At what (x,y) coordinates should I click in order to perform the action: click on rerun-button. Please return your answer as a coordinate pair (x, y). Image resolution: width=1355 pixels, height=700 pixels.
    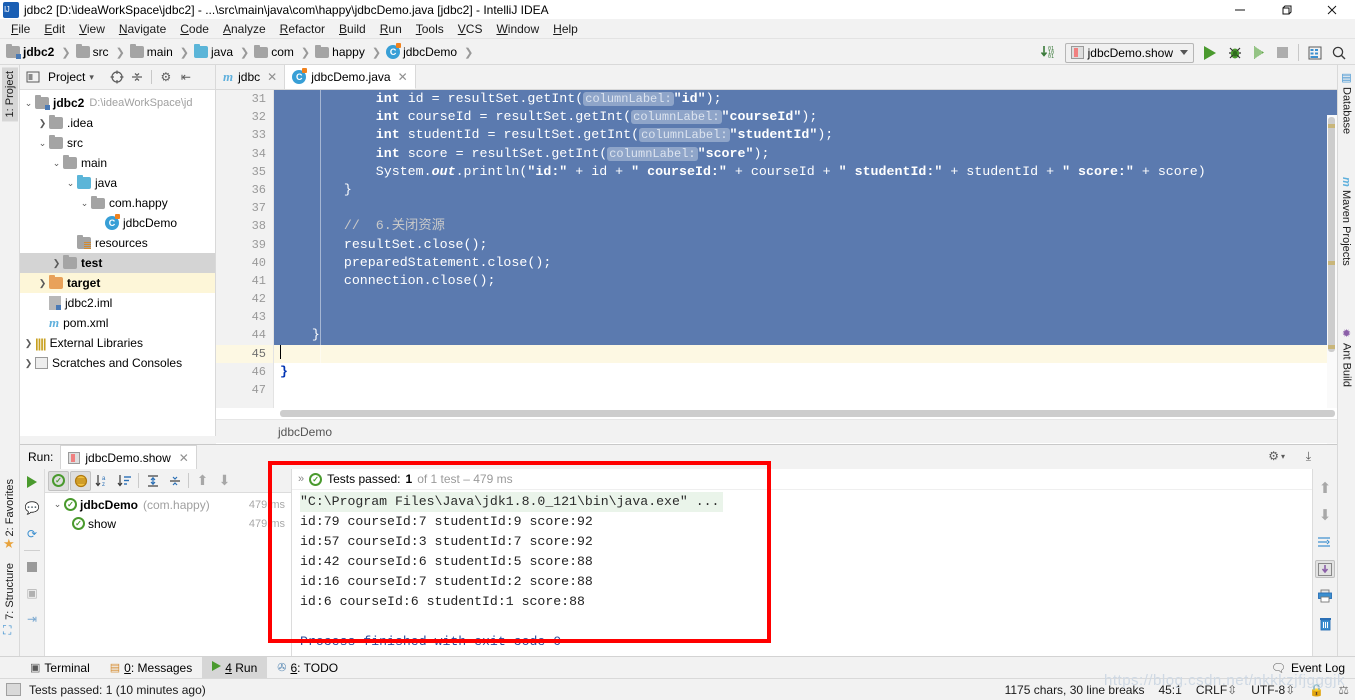
    Looking at the image, I should click on (32, 482).